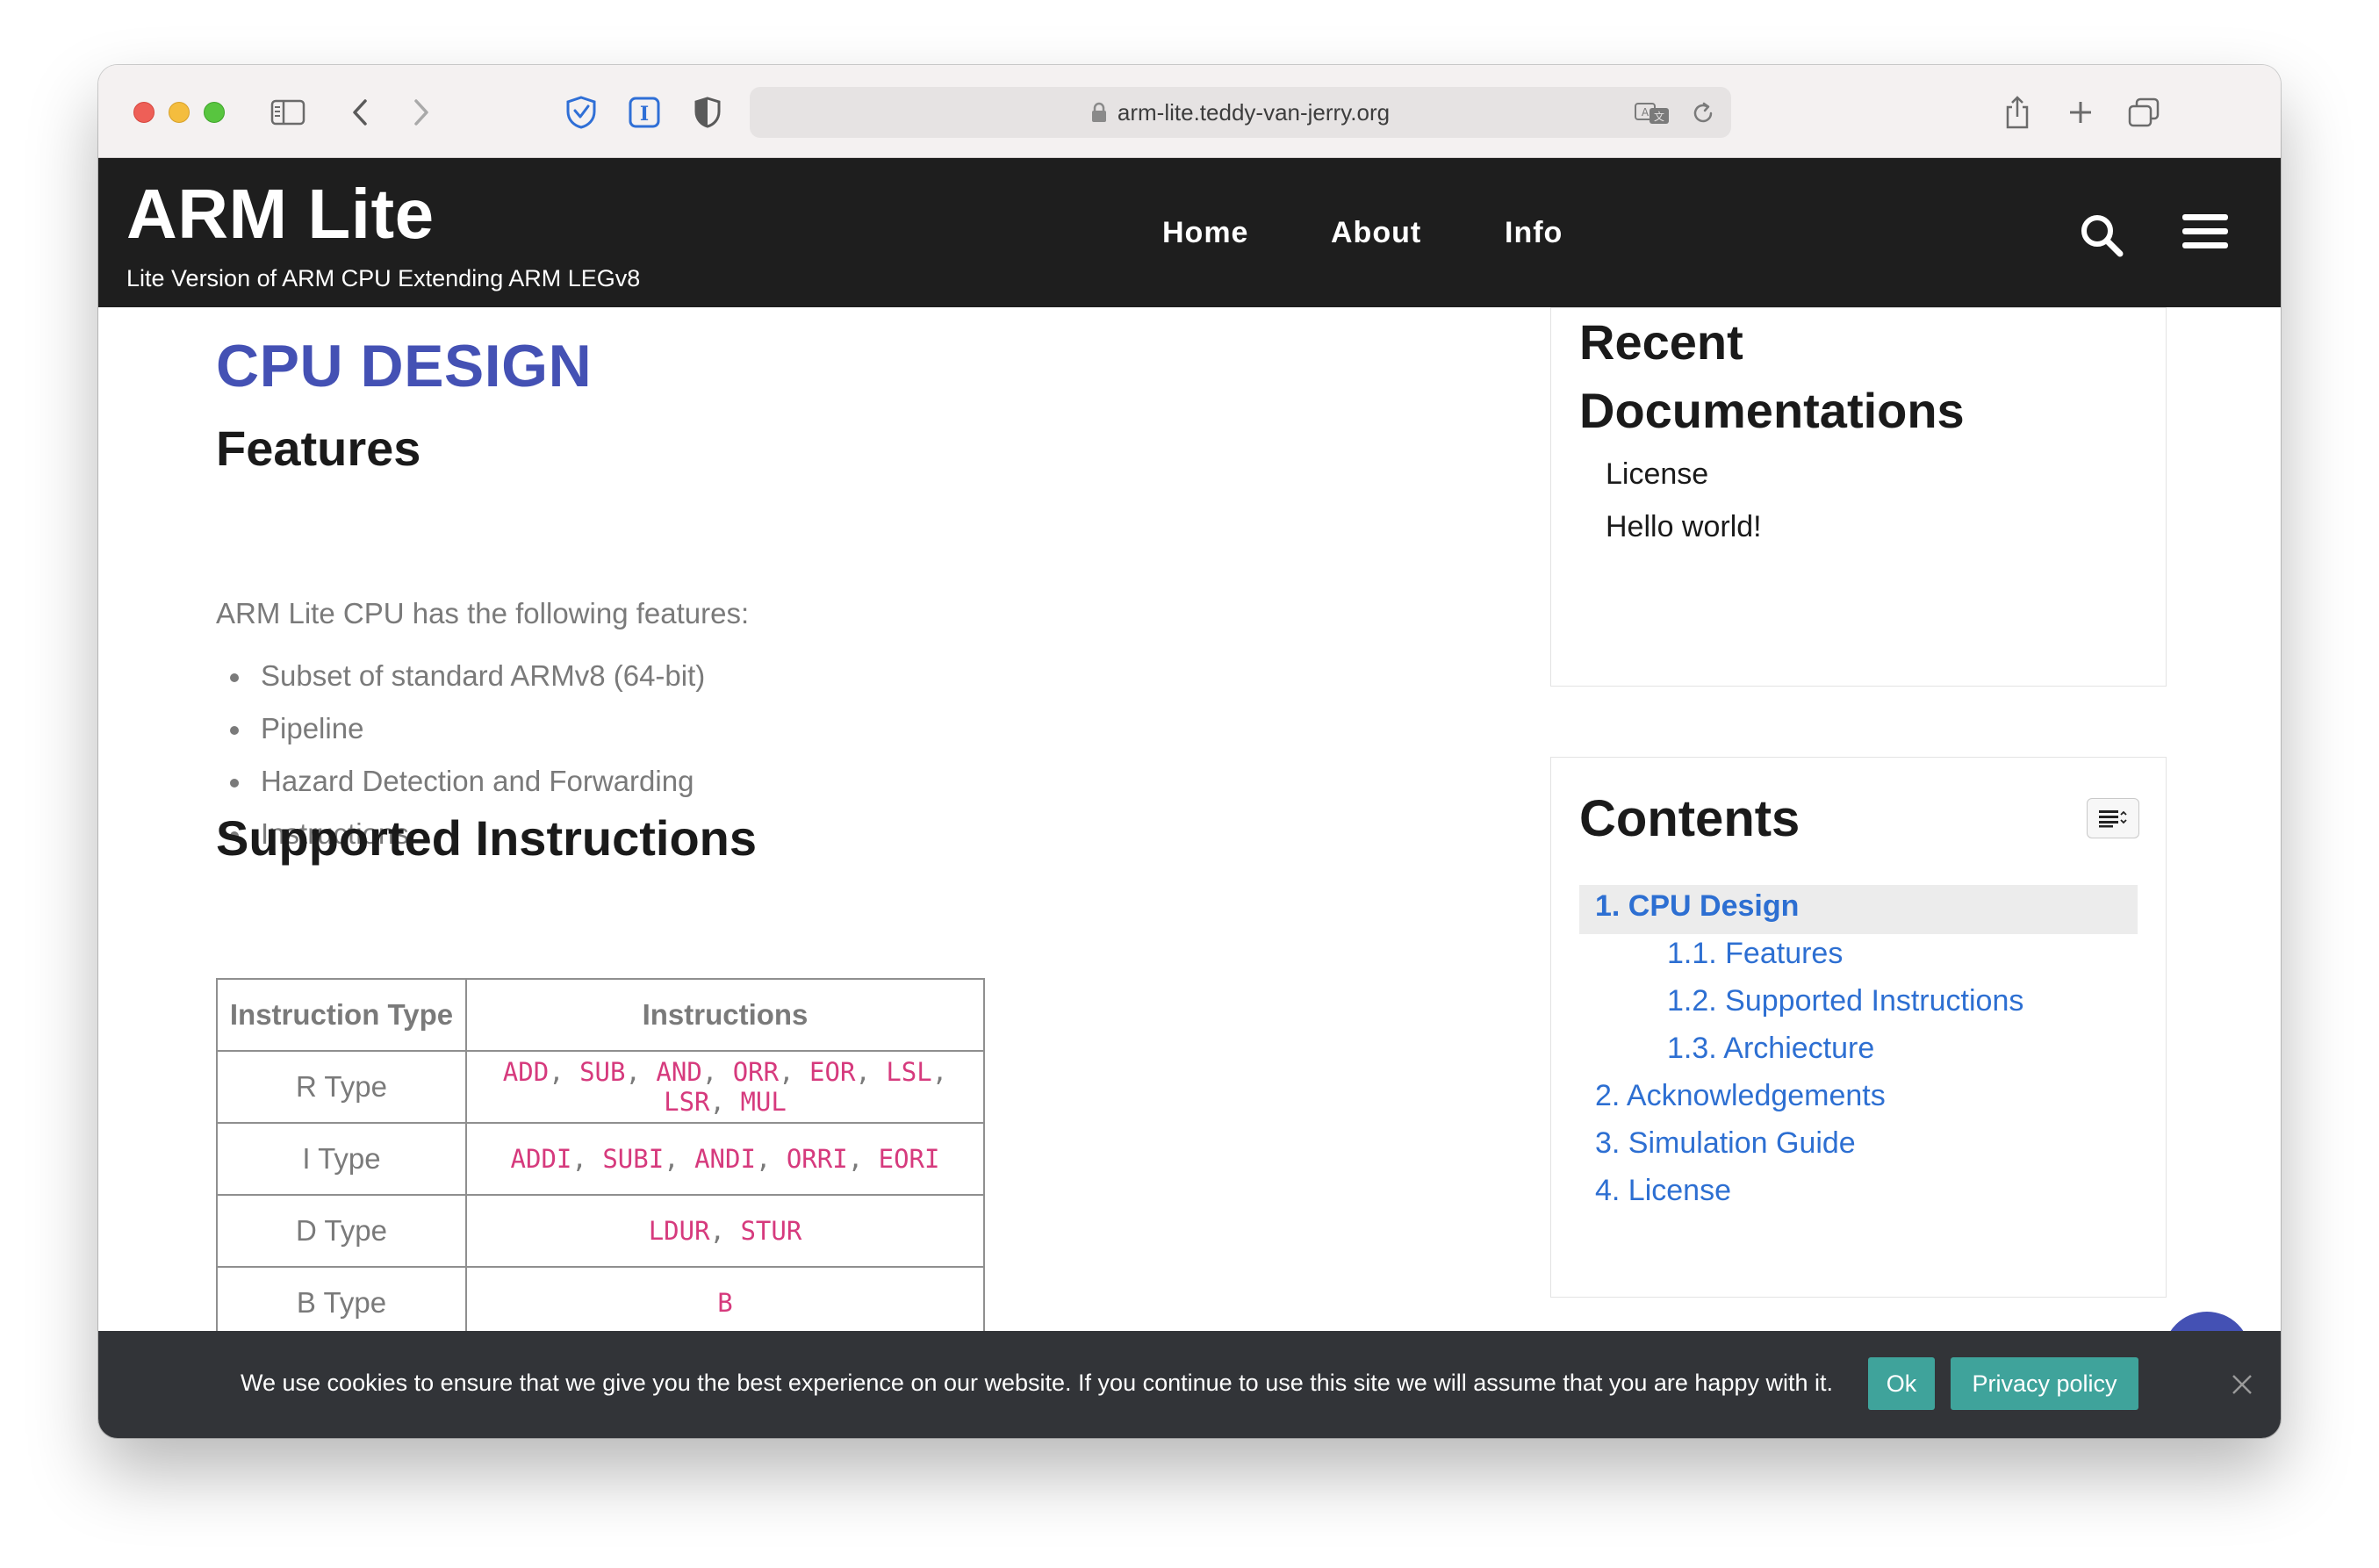 This screenshot has width=2379, height=1568. I want to click on instructions-cell: B, so click(725, 1303).